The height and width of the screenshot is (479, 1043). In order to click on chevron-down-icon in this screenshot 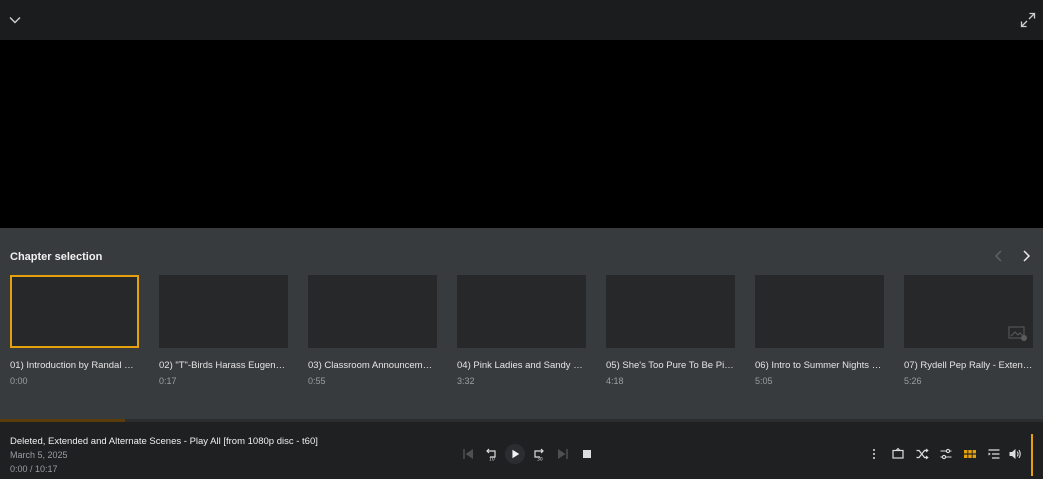, I will do `click(15, 20)`.